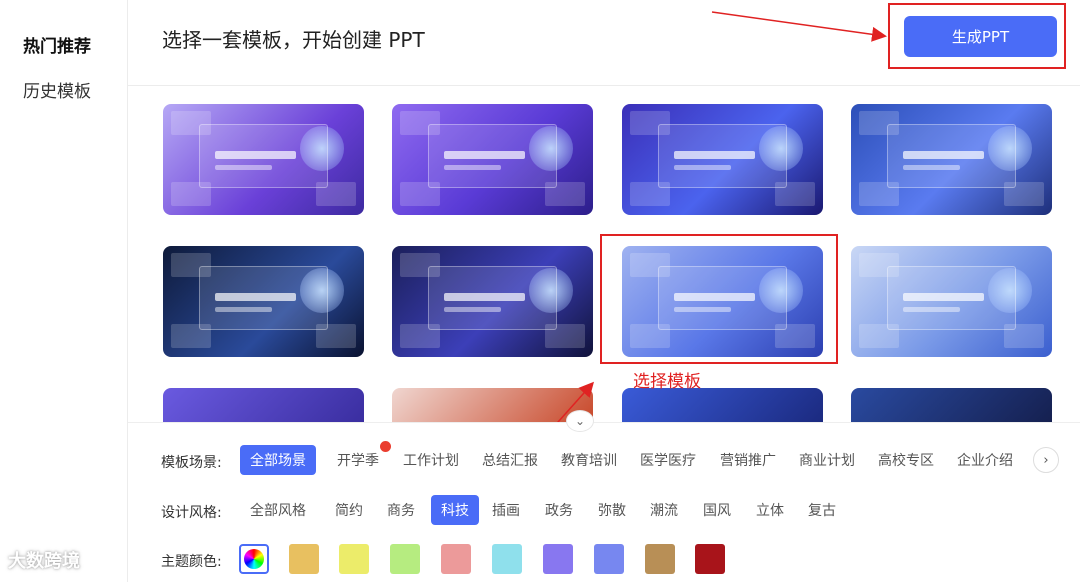 The width and height of the screenshot is (1080, 582). Describe the element at coordinates (604, 43) in the screenshot. I see `header: 选择一套模板，开始创建 PPT 生成PPT` at that location.